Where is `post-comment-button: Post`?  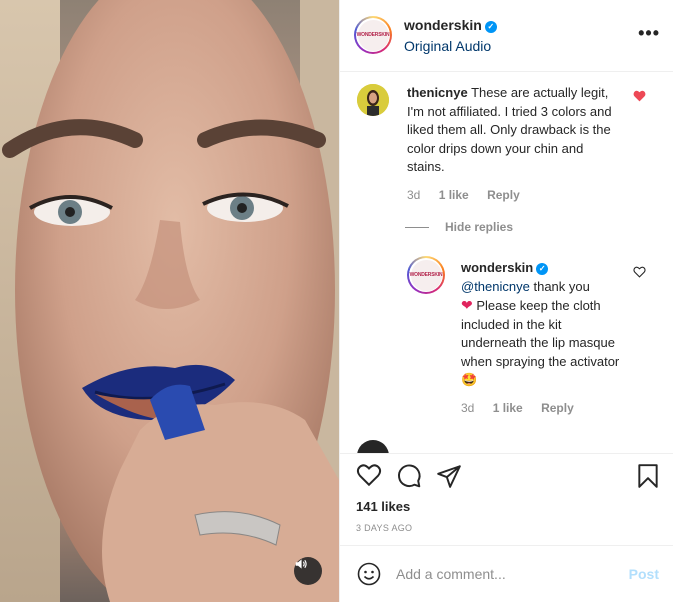
post-comment-button: Post is located at coordinates (644, 574).